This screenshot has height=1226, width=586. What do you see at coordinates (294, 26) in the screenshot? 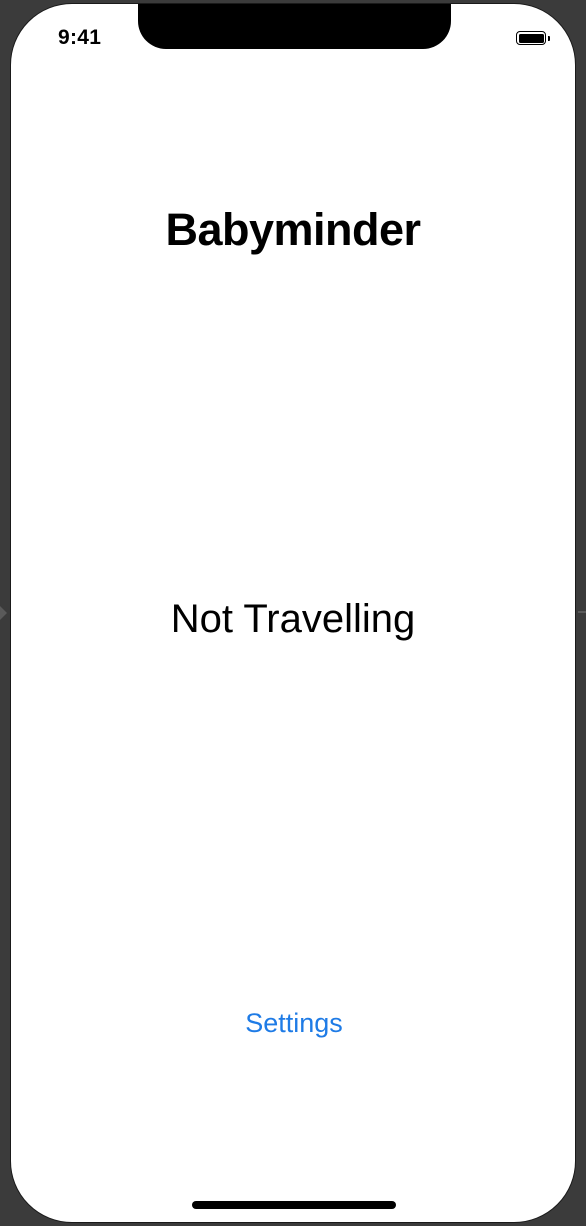
I see `device-notch` at bounding box center [294, 26].